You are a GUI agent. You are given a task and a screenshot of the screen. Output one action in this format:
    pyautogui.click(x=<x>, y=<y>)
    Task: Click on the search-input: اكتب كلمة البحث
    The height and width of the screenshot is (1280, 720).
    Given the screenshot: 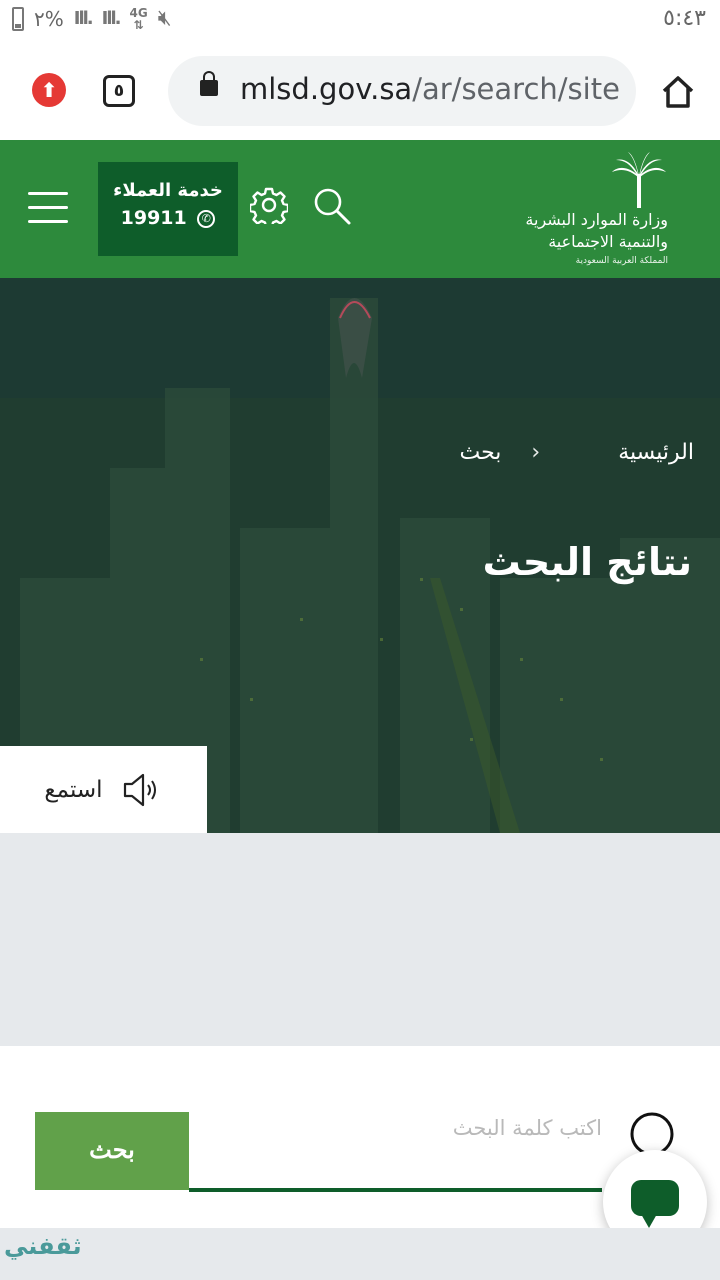 What is the action you would take?
    pyautogui.click(x=395, y=1149)
    